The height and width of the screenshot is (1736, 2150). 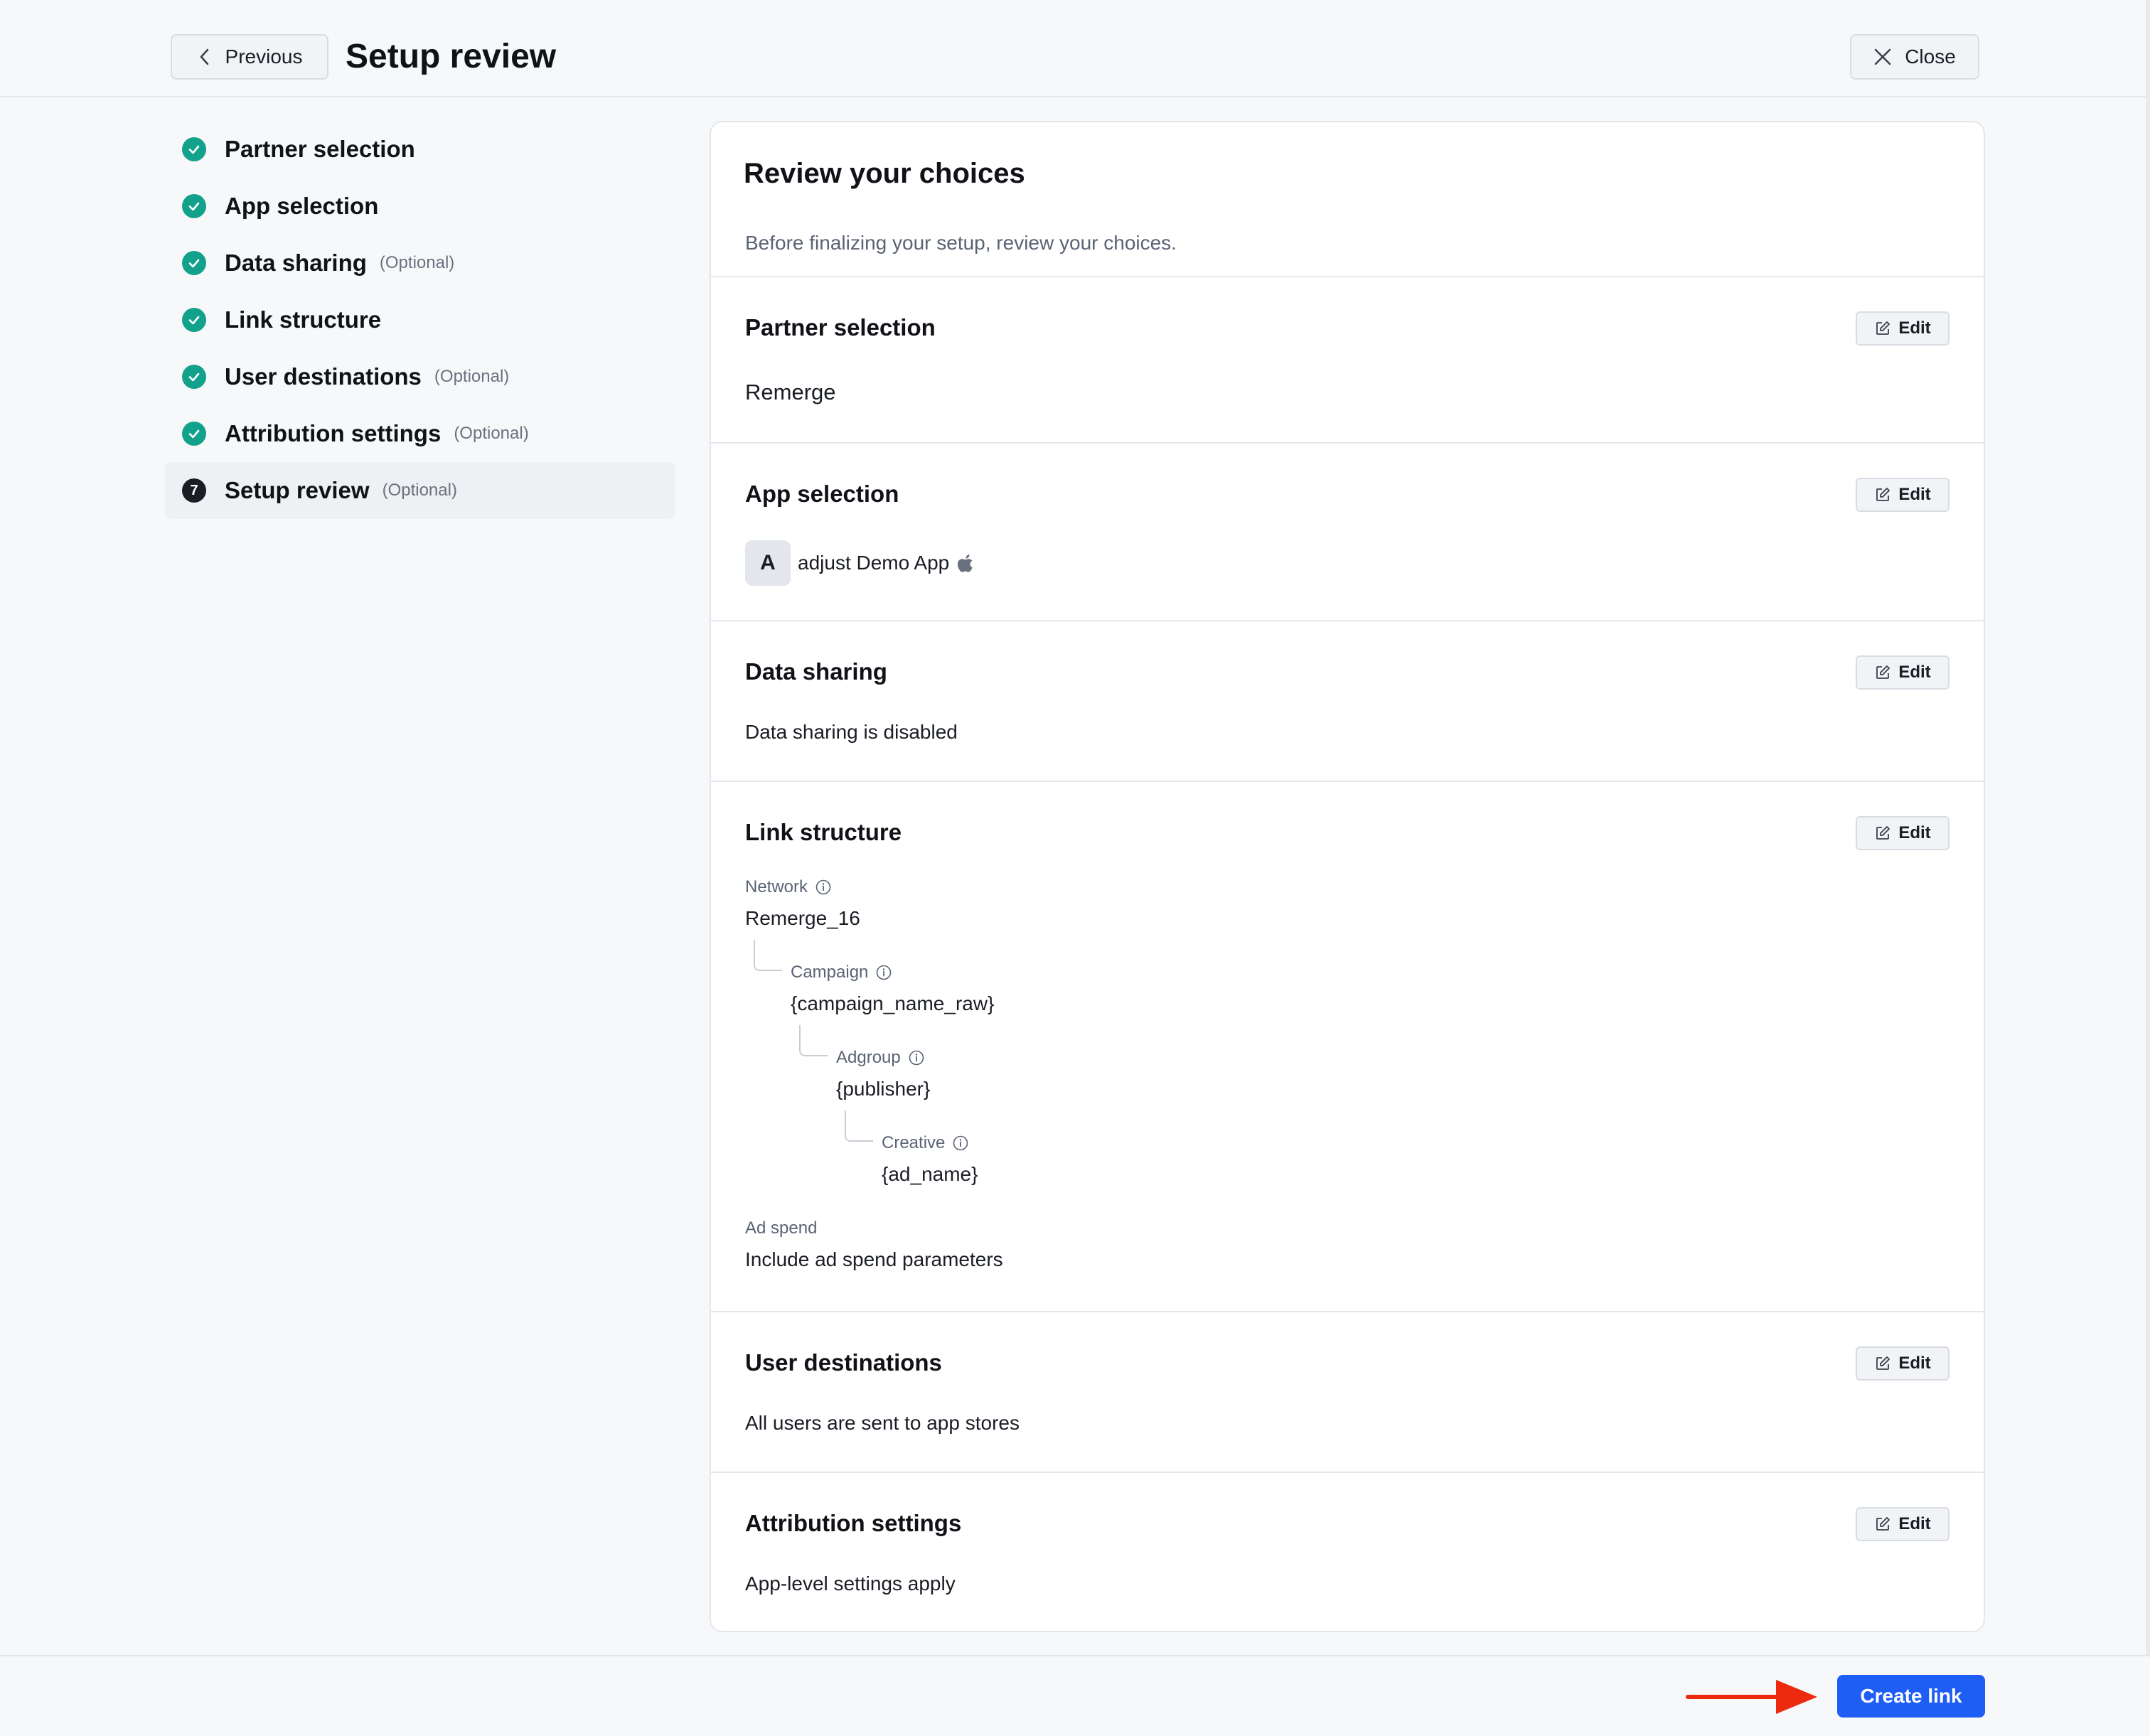 I want to click on top-bar: Previous Setup review Close, so click(x=1075, y=48).